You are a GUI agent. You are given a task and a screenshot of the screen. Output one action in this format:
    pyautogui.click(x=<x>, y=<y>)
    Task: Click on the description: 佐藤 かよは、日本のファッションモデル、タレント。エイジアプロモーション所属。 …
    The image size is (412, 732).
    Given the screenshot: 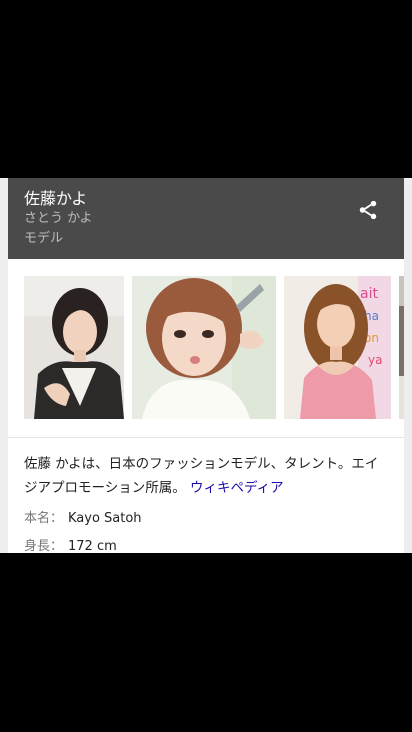 What is the action you would take?
    pyautogui.click(x=207, y=476)
    